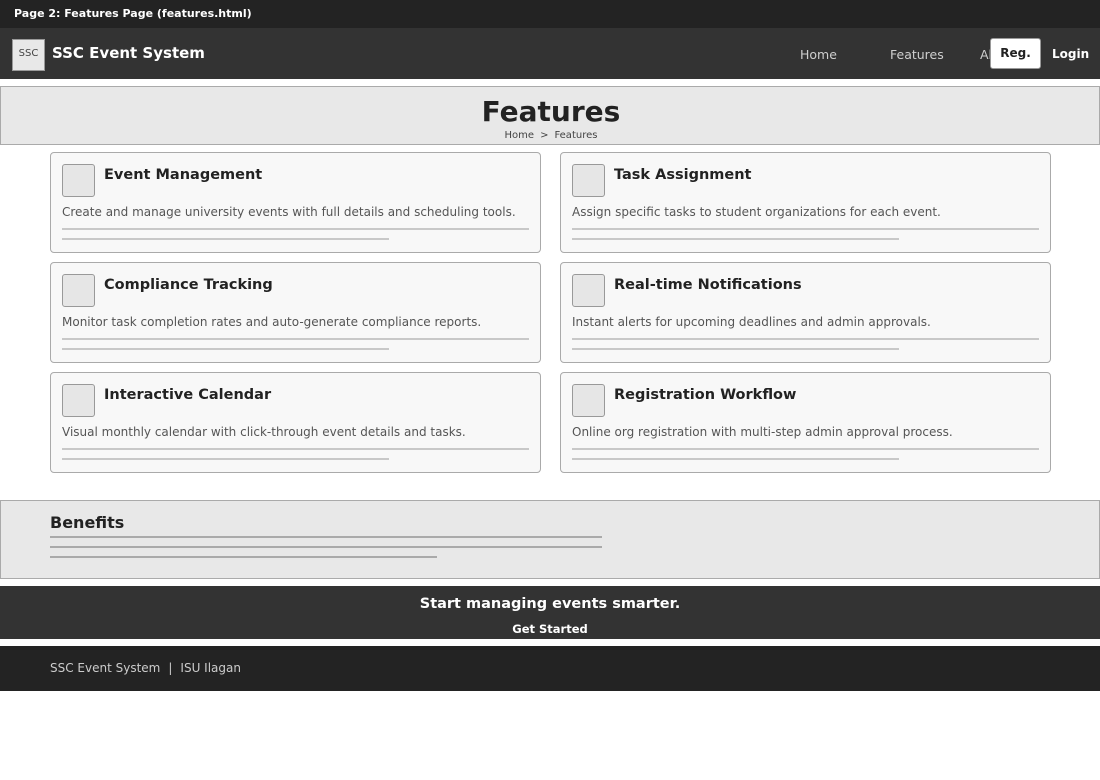 This screenshot has width=1100, height=780. What do you see at coordinates (550, 14) in the screenshot?
I see `page-label: Page 2: Features Page (features.html)` at bounding box center [550, 14].